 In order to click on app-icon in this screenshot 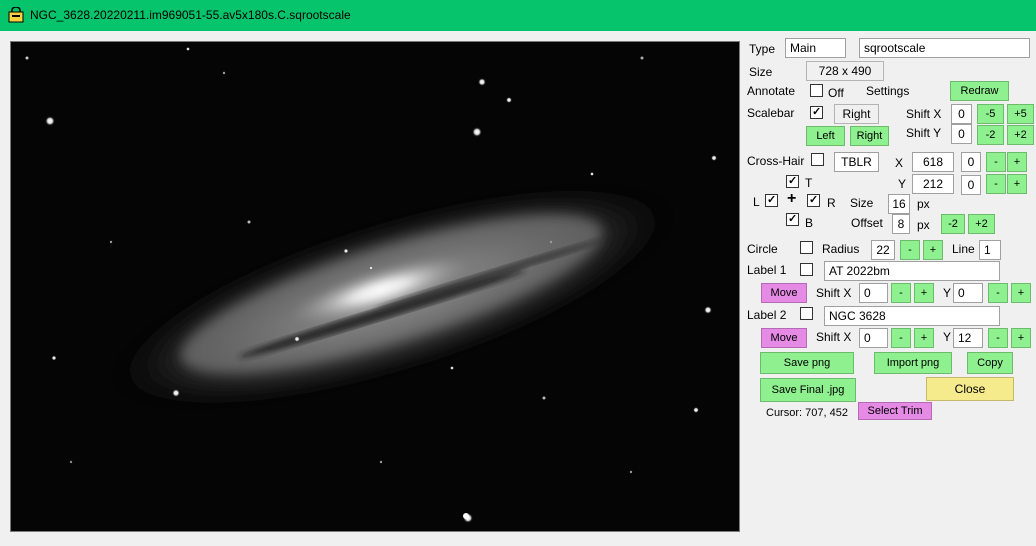, I will do `click(16, 15)`.